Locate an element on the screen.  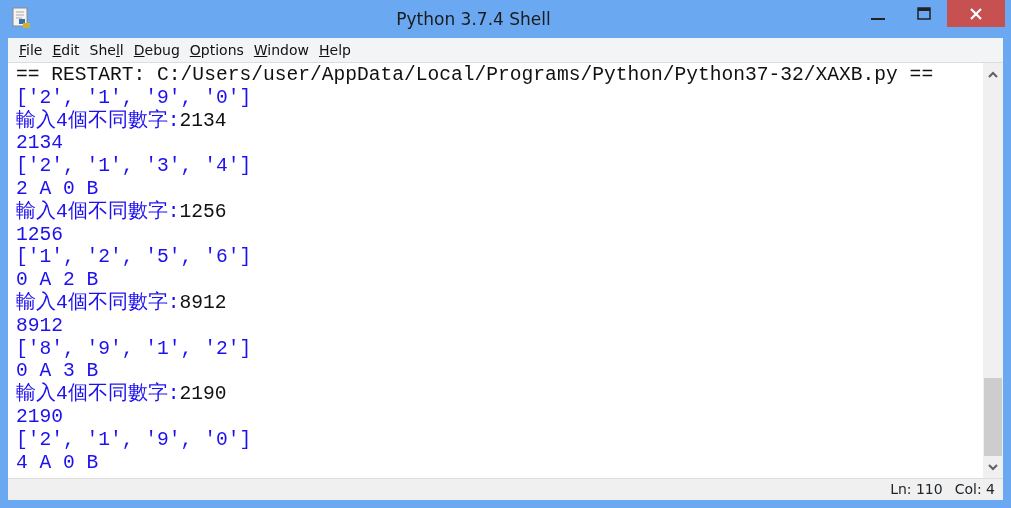
menu-item: Window is located at coordinates (281, 50).